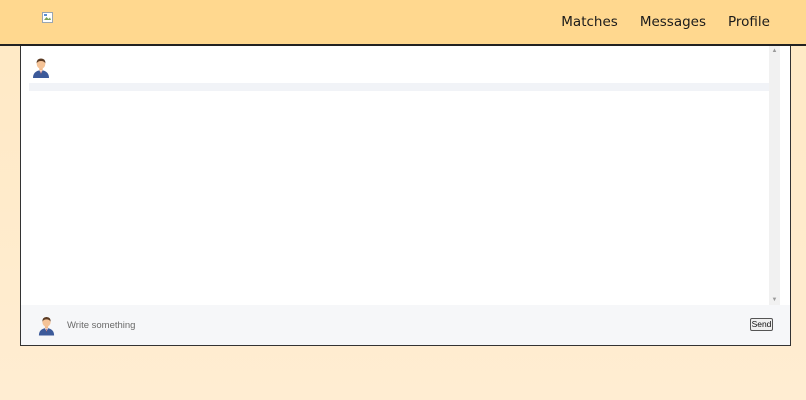  I want to click on message-bubble, so click(401, 87).